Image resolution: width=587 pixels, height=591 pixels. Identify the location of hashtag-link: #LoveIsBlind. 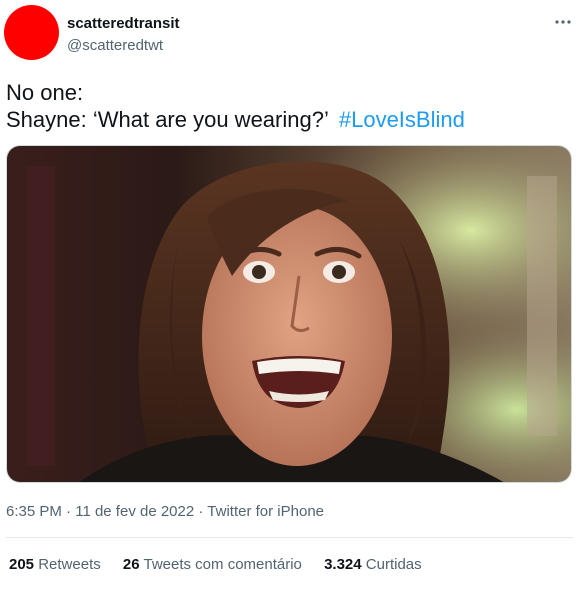
(402, 119).